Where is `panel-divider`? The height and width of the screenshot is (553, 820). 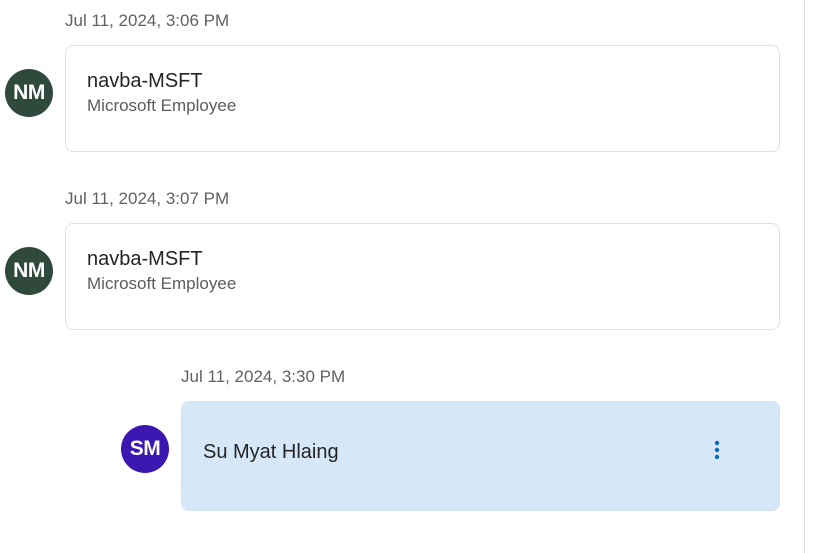
panel-divider is located at coordinates (804, 276).